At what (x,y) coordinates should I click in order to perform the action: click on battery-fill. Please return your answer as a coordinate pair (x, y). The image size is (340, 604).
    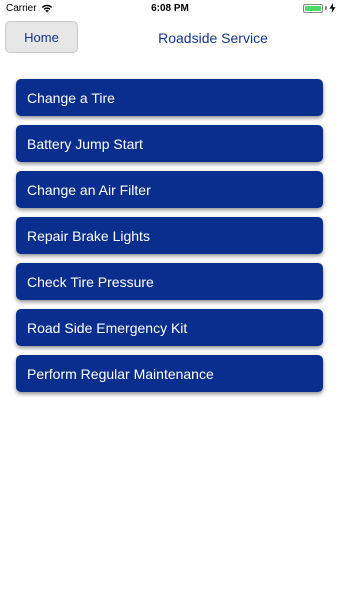
    Looking at the image, I should click on (313, 8).